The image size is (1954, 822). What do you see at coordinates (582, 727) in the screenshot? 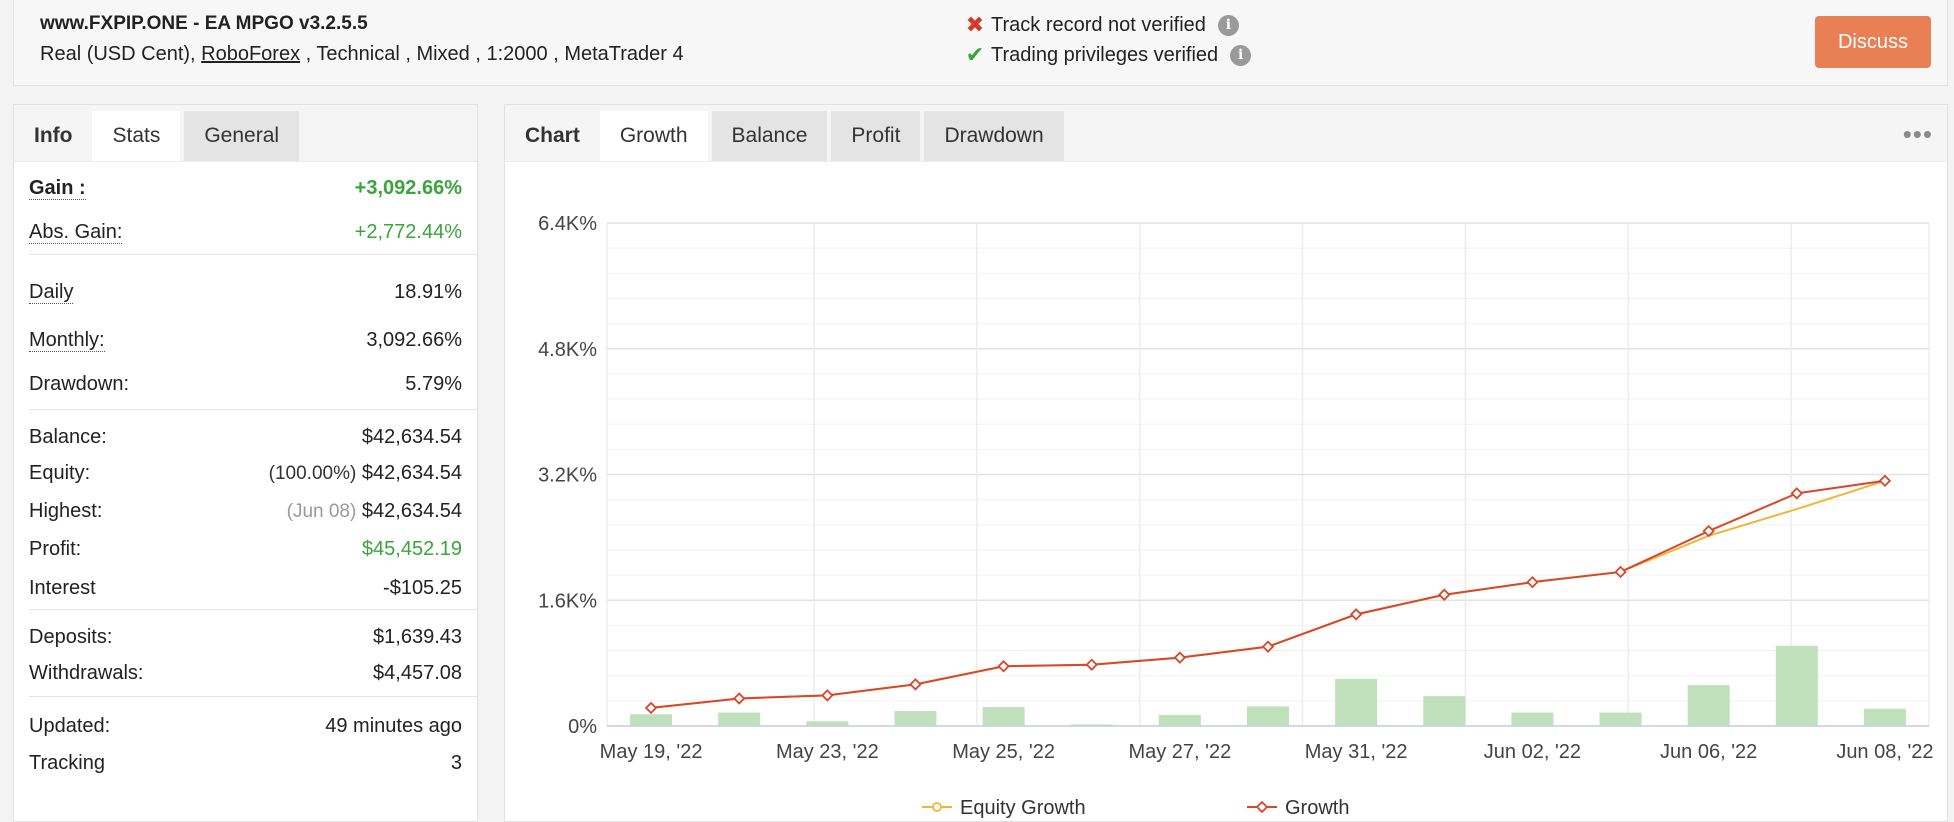
I see `y-tick-label: 0%` at bounding box center [582, 727].